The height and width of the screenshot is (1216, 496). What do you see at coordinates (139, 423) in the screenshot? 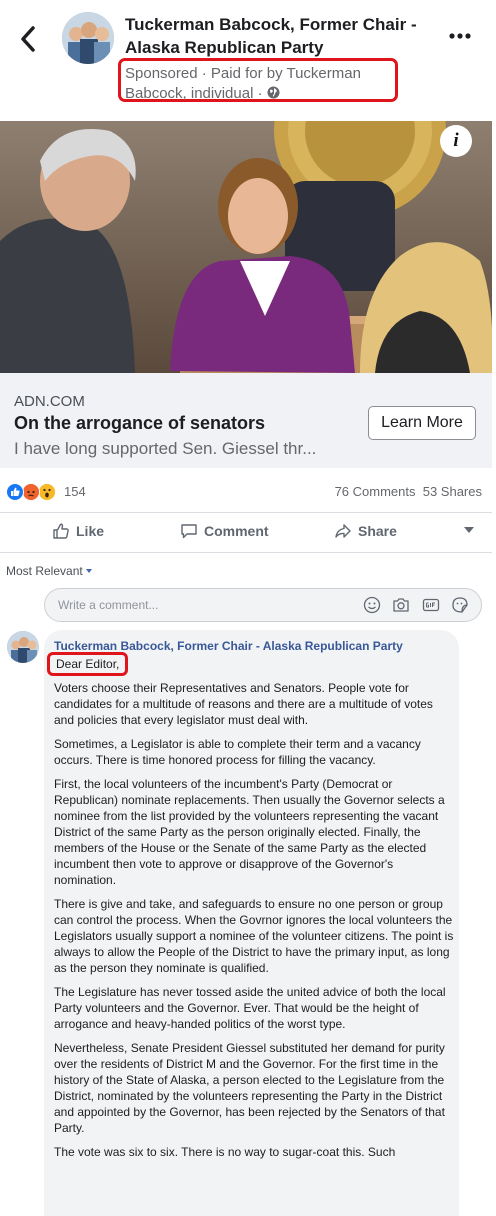
I see `ad-headline: On the arrogance of senators` at bounding box center [139, 423].